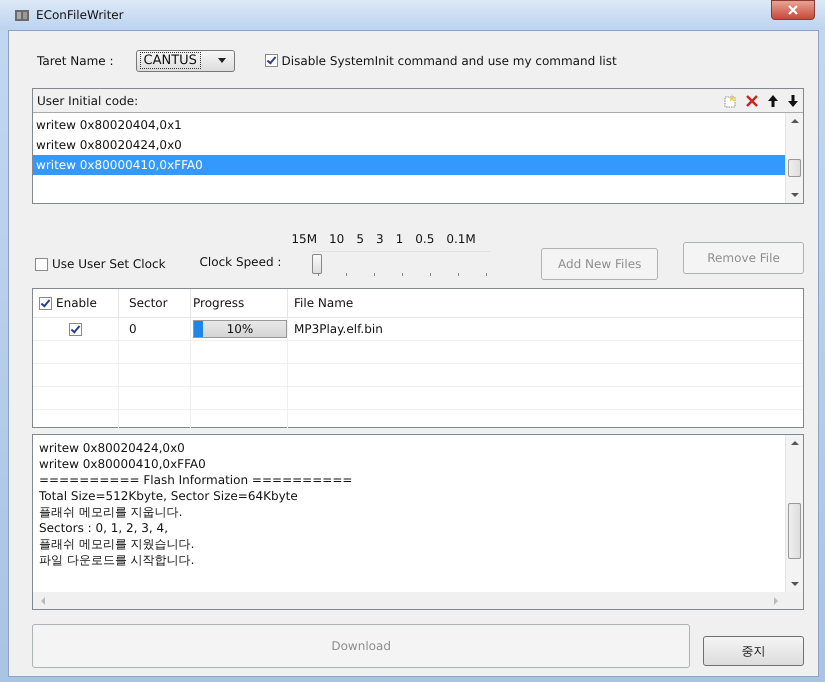  What do you see at coordinates (360, 239) in the screenshot?
I see `tick-label: 5` at bounding box center [360, 239].